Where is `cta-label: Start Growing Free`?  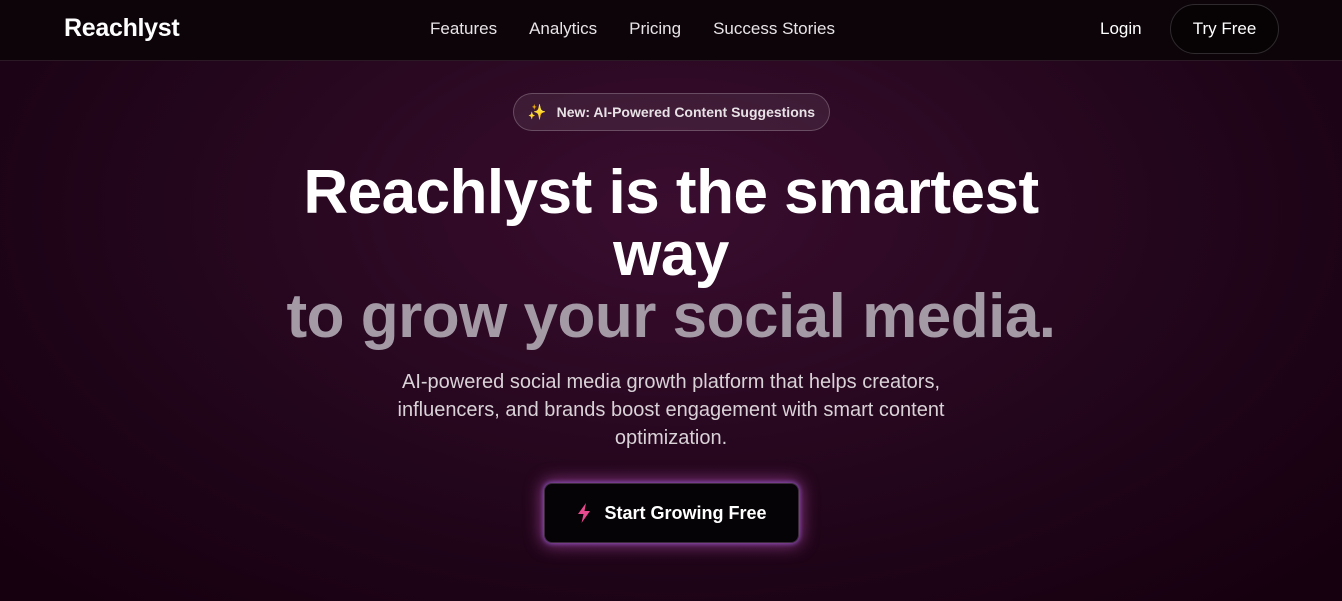 cta-label: Start Growing Free is located at coordinates (685, 512).